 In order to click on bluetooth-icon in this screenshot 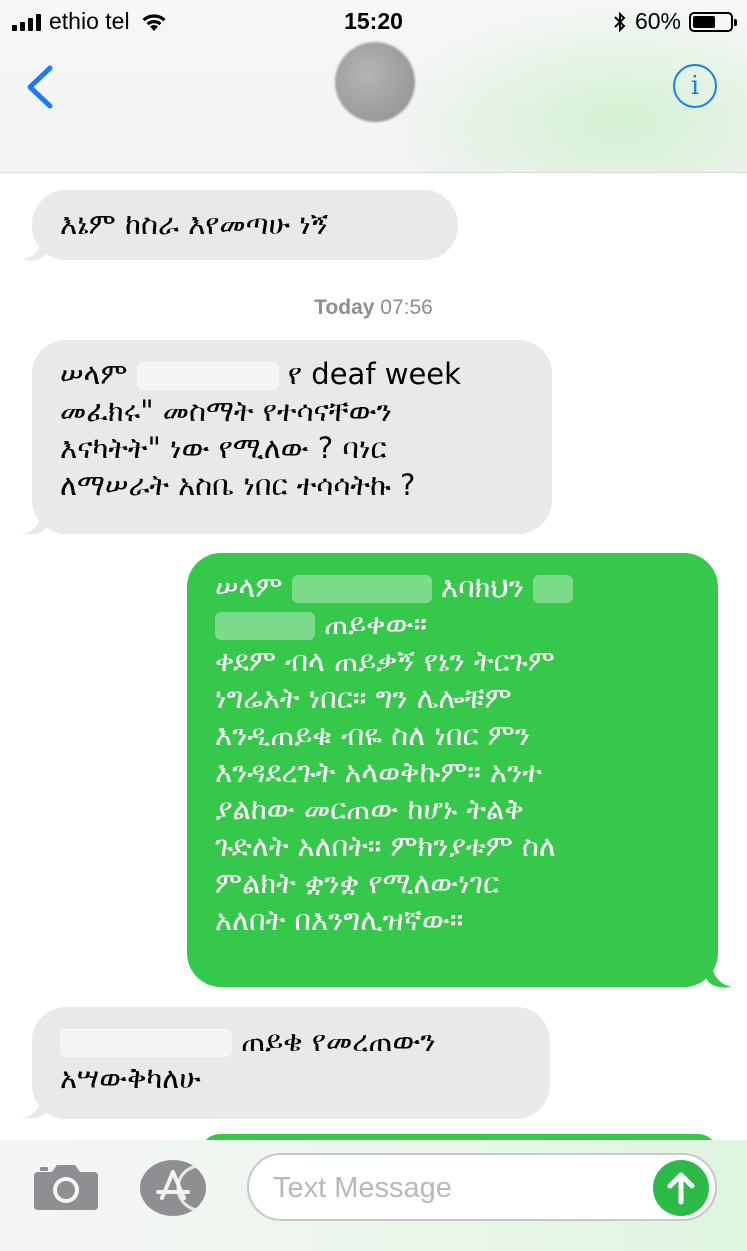, I will do `click(620, 21)`.